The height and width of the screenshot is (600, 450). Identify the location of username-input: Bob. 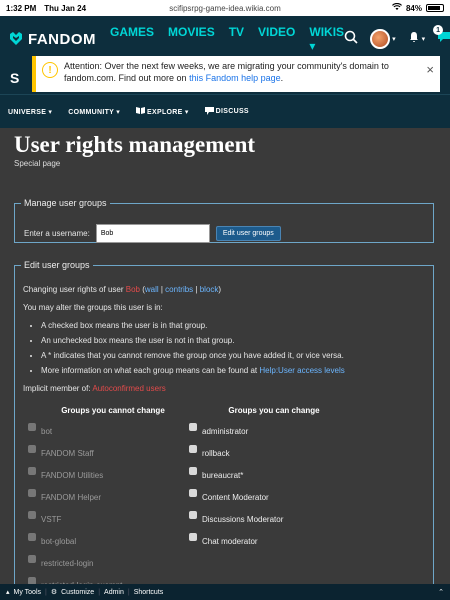
(152, 233).